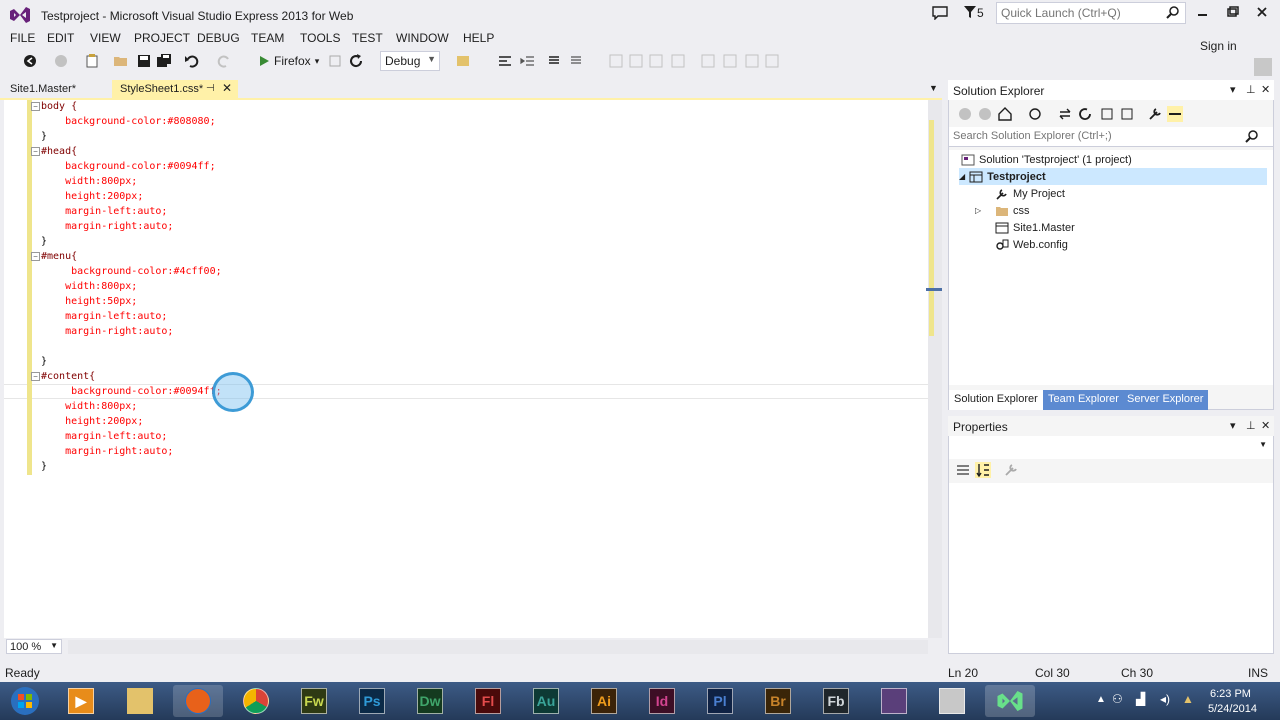 Image resolution: width=1280 pixels, height=720 pixels. Describe the element at coordinates (89, 286) in the screenshot. I see `code-line: width:800px;` at that location.